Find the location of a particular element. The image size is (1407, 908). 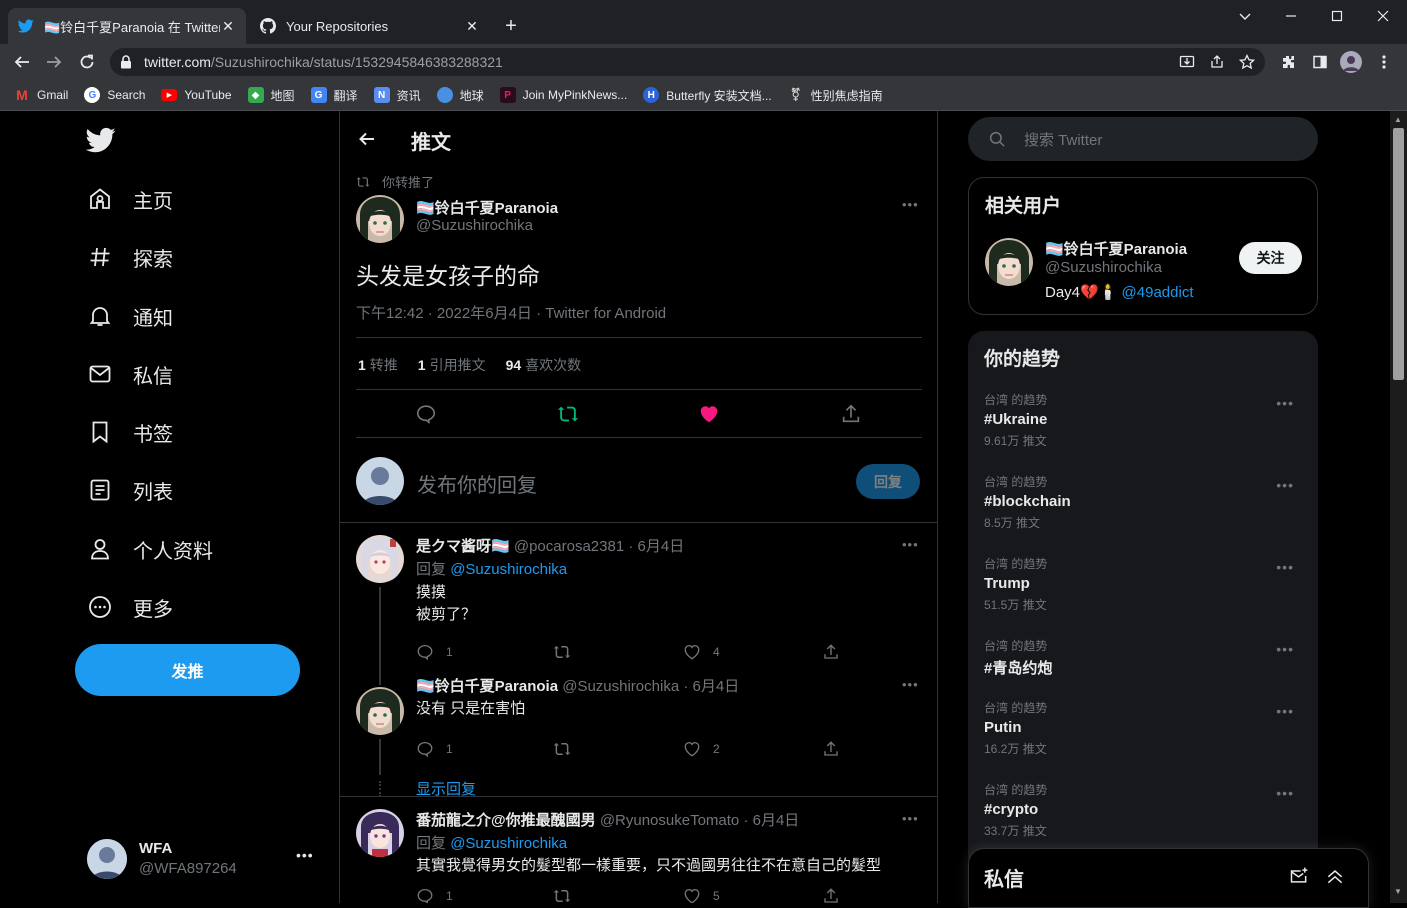

forward-arrow-icon is located at coordinates (54, 62).